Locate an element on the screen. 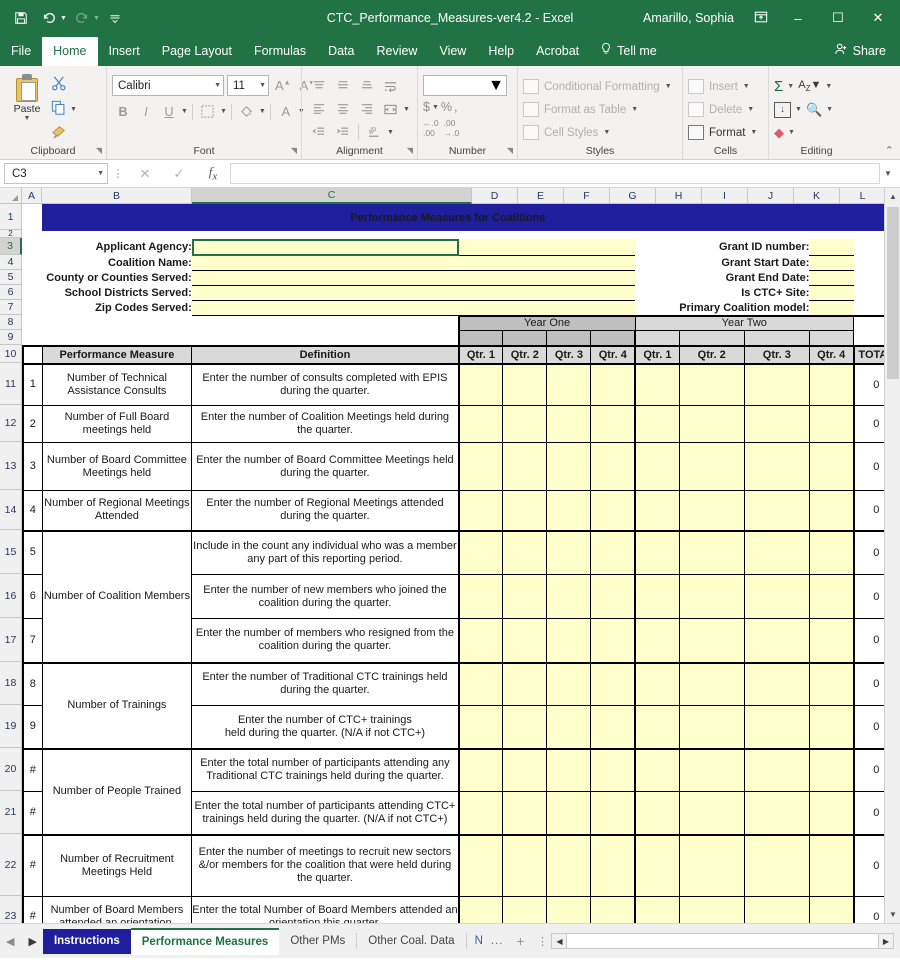 Image resolution: width=900 pixels, height=970 pixels. increase-indent-icon is located at coordinates (342, 132).